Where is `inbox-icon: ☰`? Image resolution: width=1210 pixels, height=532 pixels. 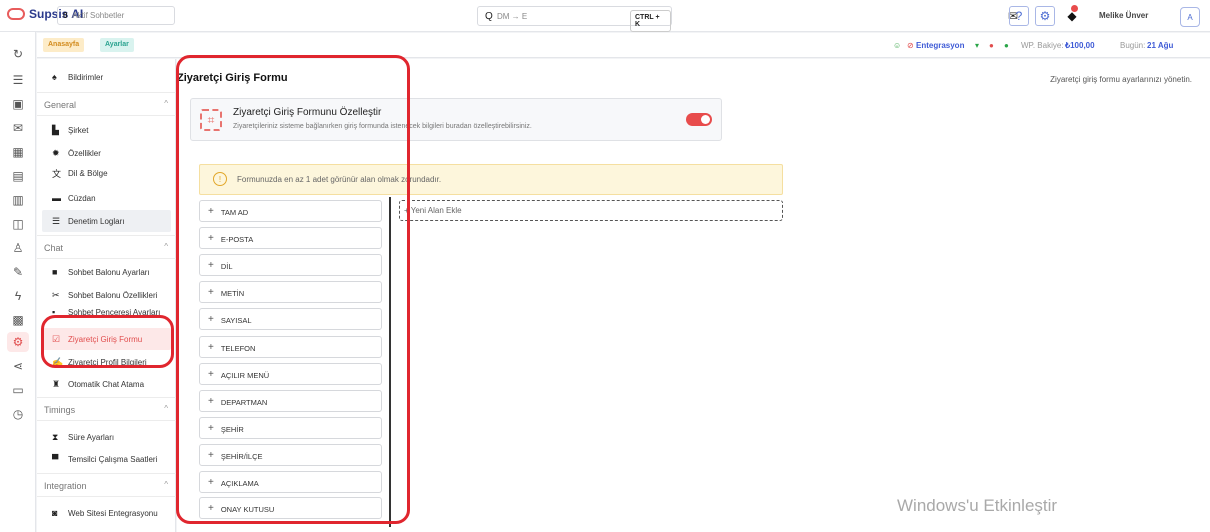 inbox-icon: ☰ is located at coordinates (18, 80).